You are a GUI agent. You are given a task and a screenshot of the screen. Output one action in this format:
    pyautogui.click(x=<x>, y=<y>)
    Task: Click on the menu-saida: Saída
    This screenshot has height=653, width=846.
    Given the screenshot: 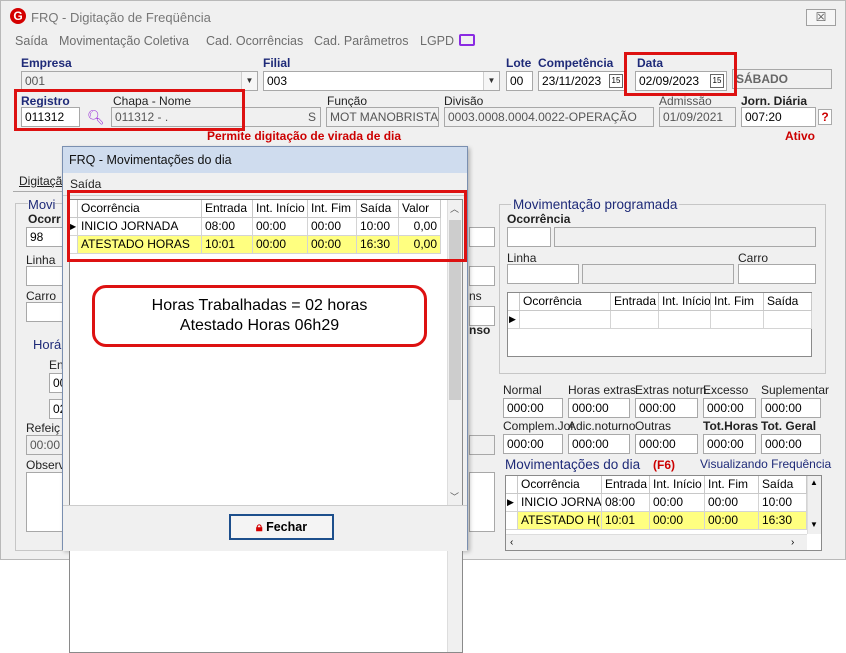 What is the action you would take?
    pyautogui.click(x=31, y=41)
    